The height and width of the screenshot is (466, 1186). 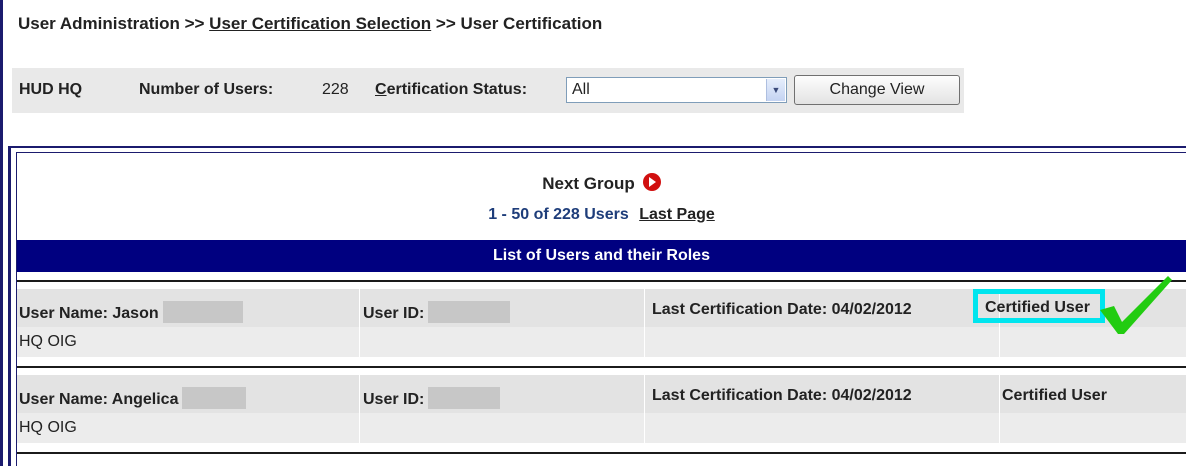 I want to click on user-name-cell: User Name: Angelica, so click(x=133, y=394).